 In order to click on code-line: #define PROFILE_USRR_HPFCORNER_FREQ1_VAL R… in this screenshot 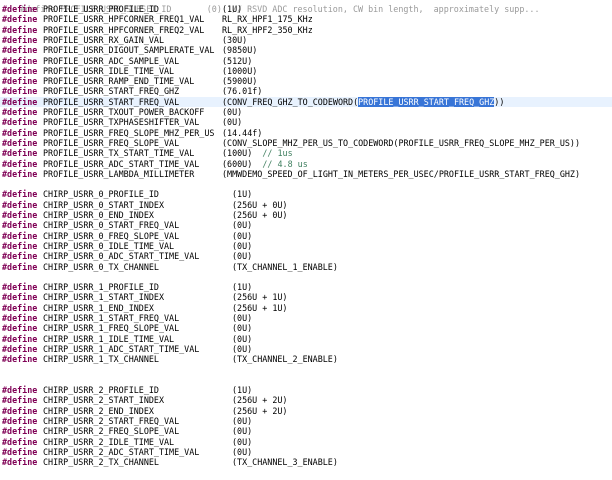, I will do `click(306, 19)`.